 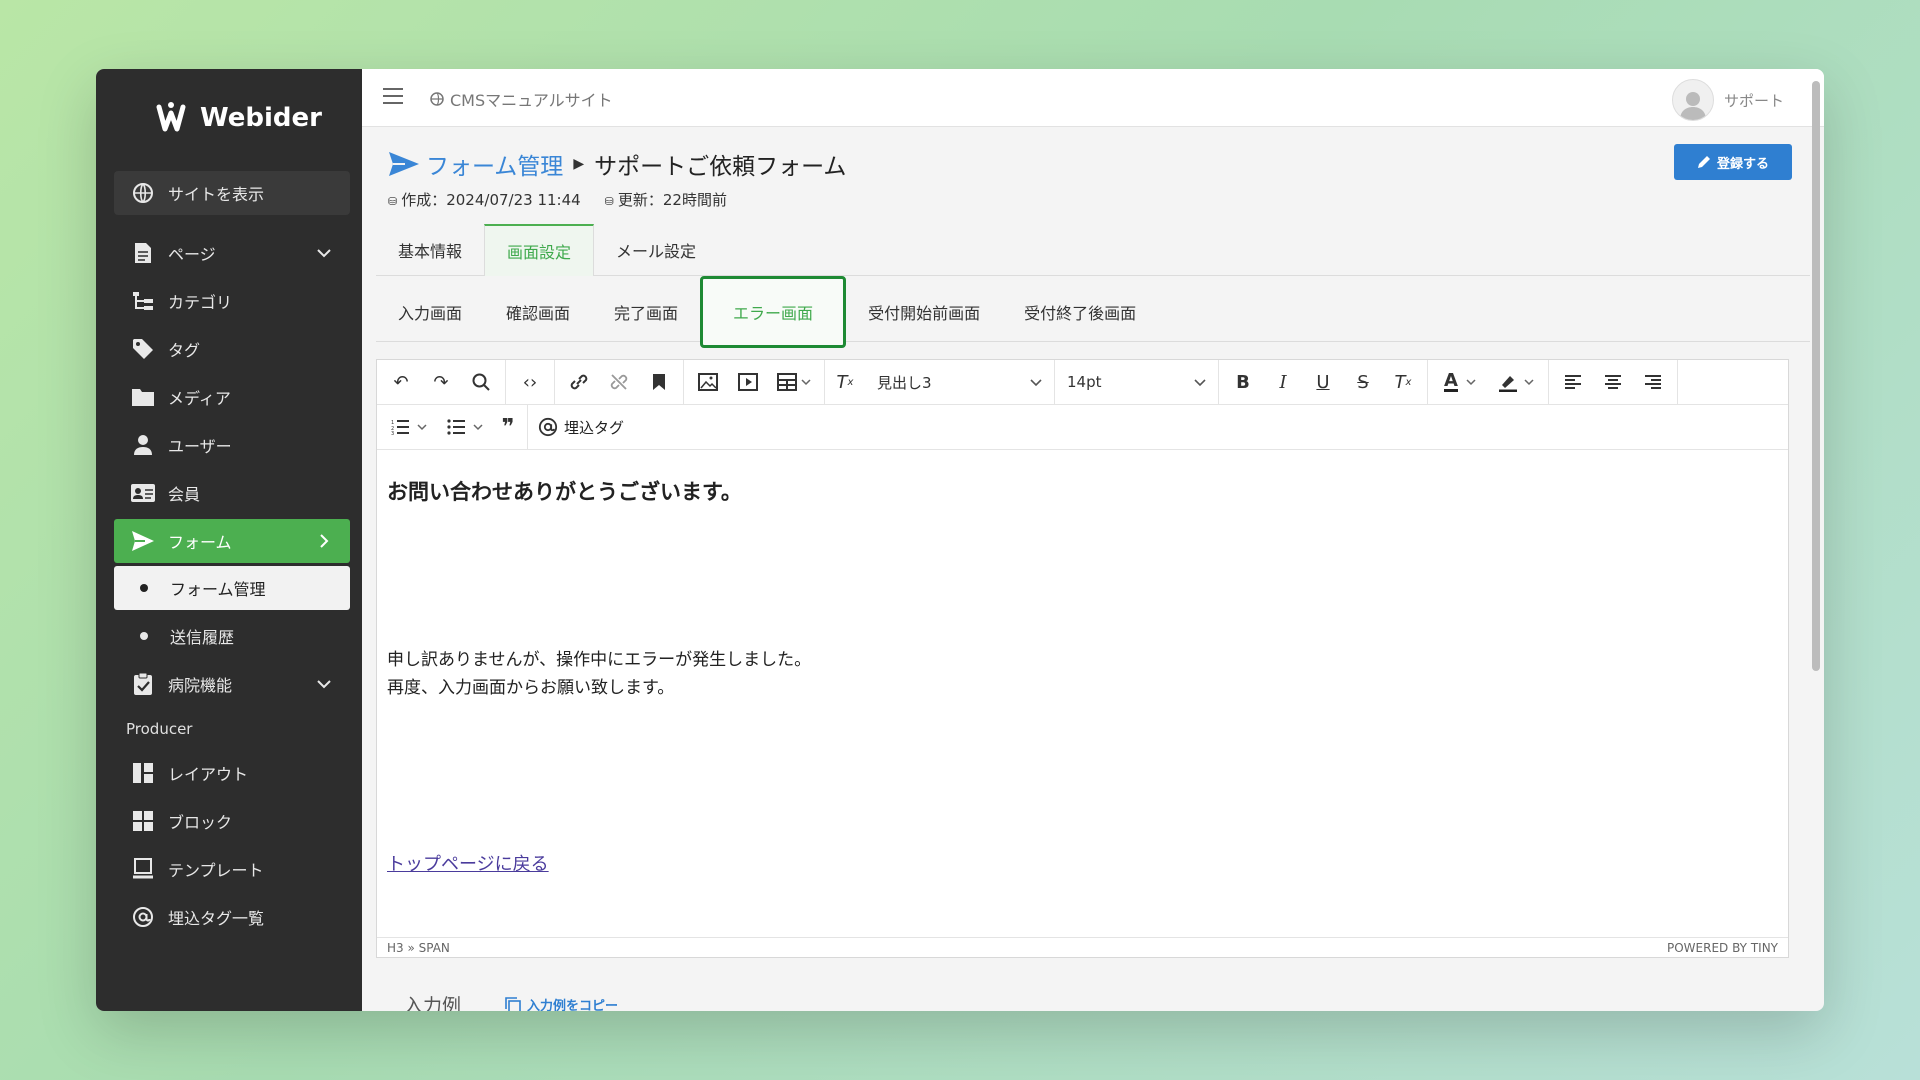 What do you see at coordinates (960, 382) in the screenshot?
I see `block-format-select: 見出し3` at bounding box center [960, 382].